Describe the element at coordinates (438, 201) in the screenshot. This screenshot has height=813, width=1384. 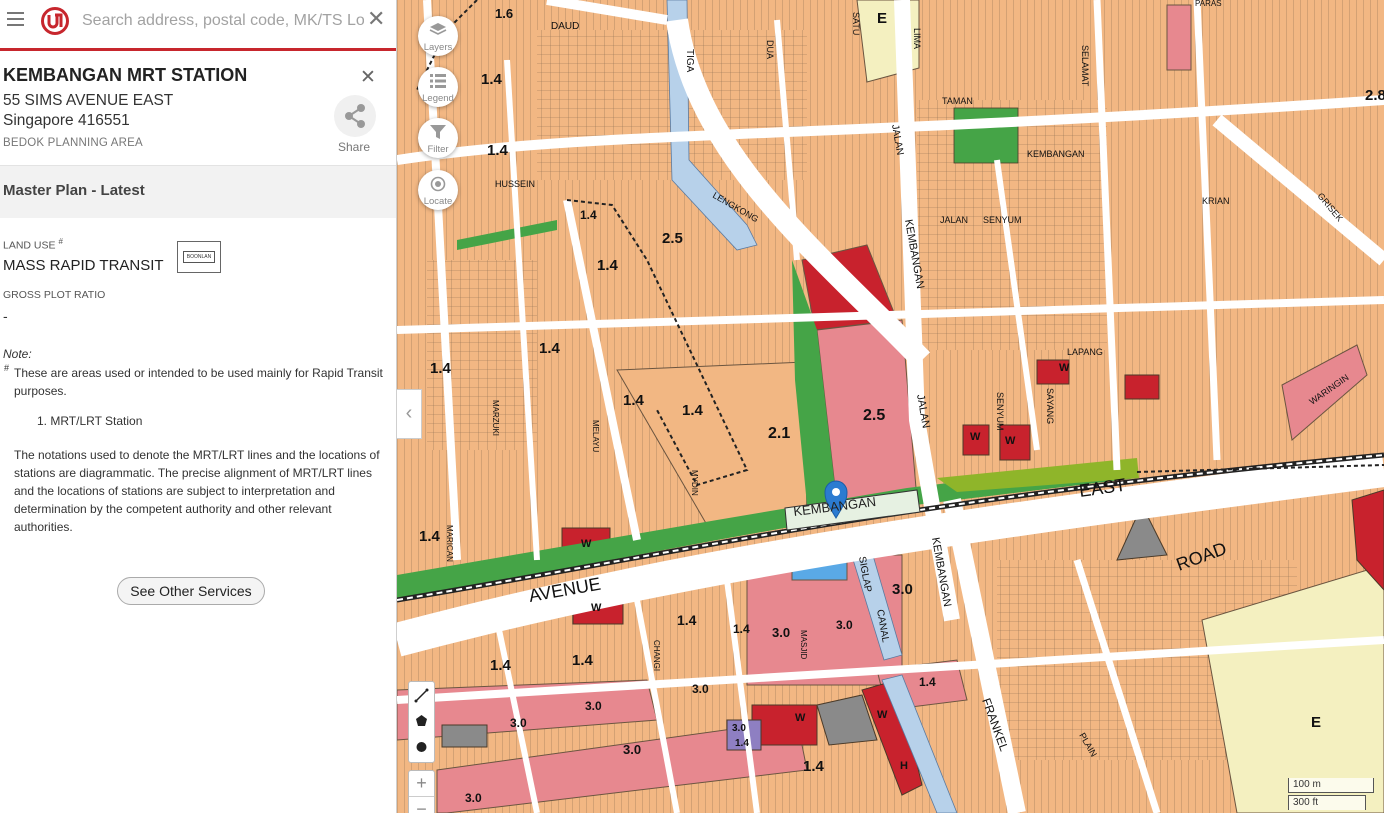
I see `locate-label: Locate` at that location.